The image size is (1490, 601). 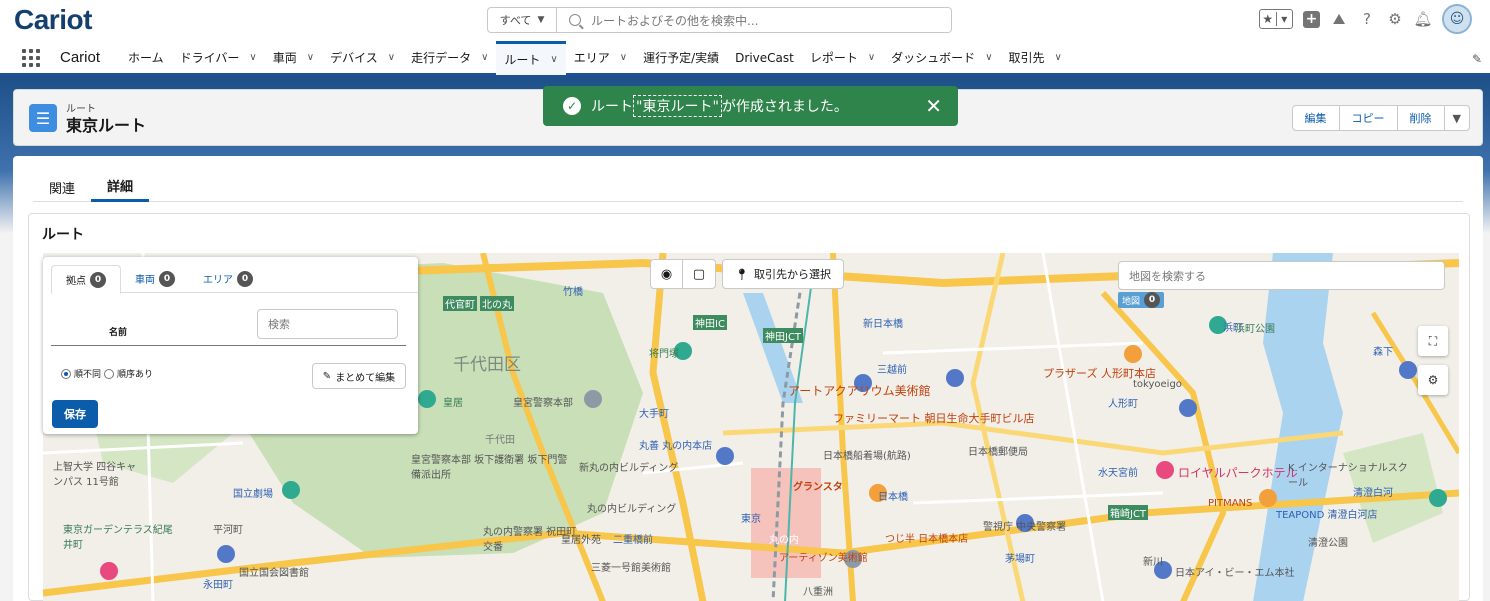 What do you see at coordinates (629, 468) in the screenshot?
I see `map-label: 新丸の内ビルディング` at bounding box center [629, 468].